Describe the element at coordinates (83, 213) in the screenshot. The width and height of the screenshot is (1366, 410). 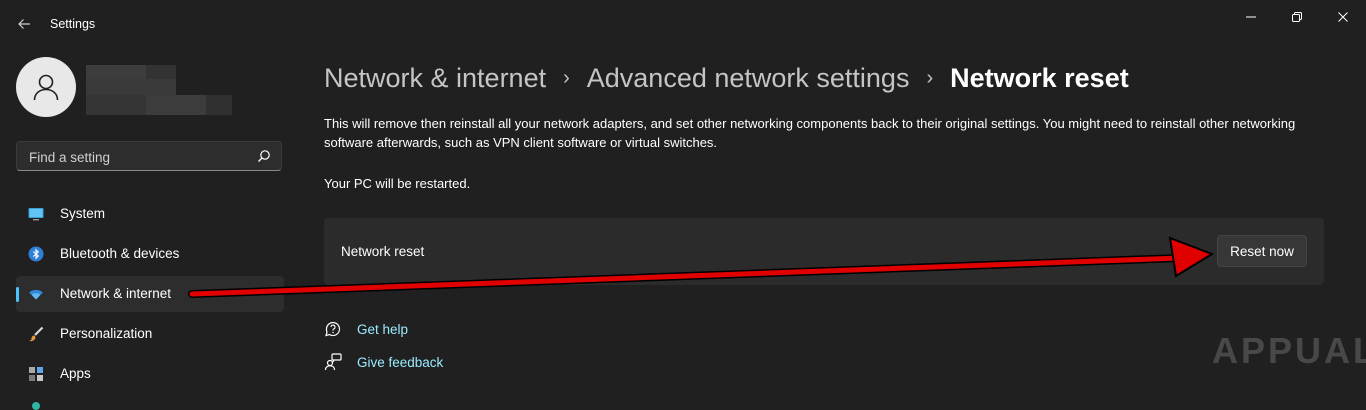
I see `sidebar-item-label: System` at that location.